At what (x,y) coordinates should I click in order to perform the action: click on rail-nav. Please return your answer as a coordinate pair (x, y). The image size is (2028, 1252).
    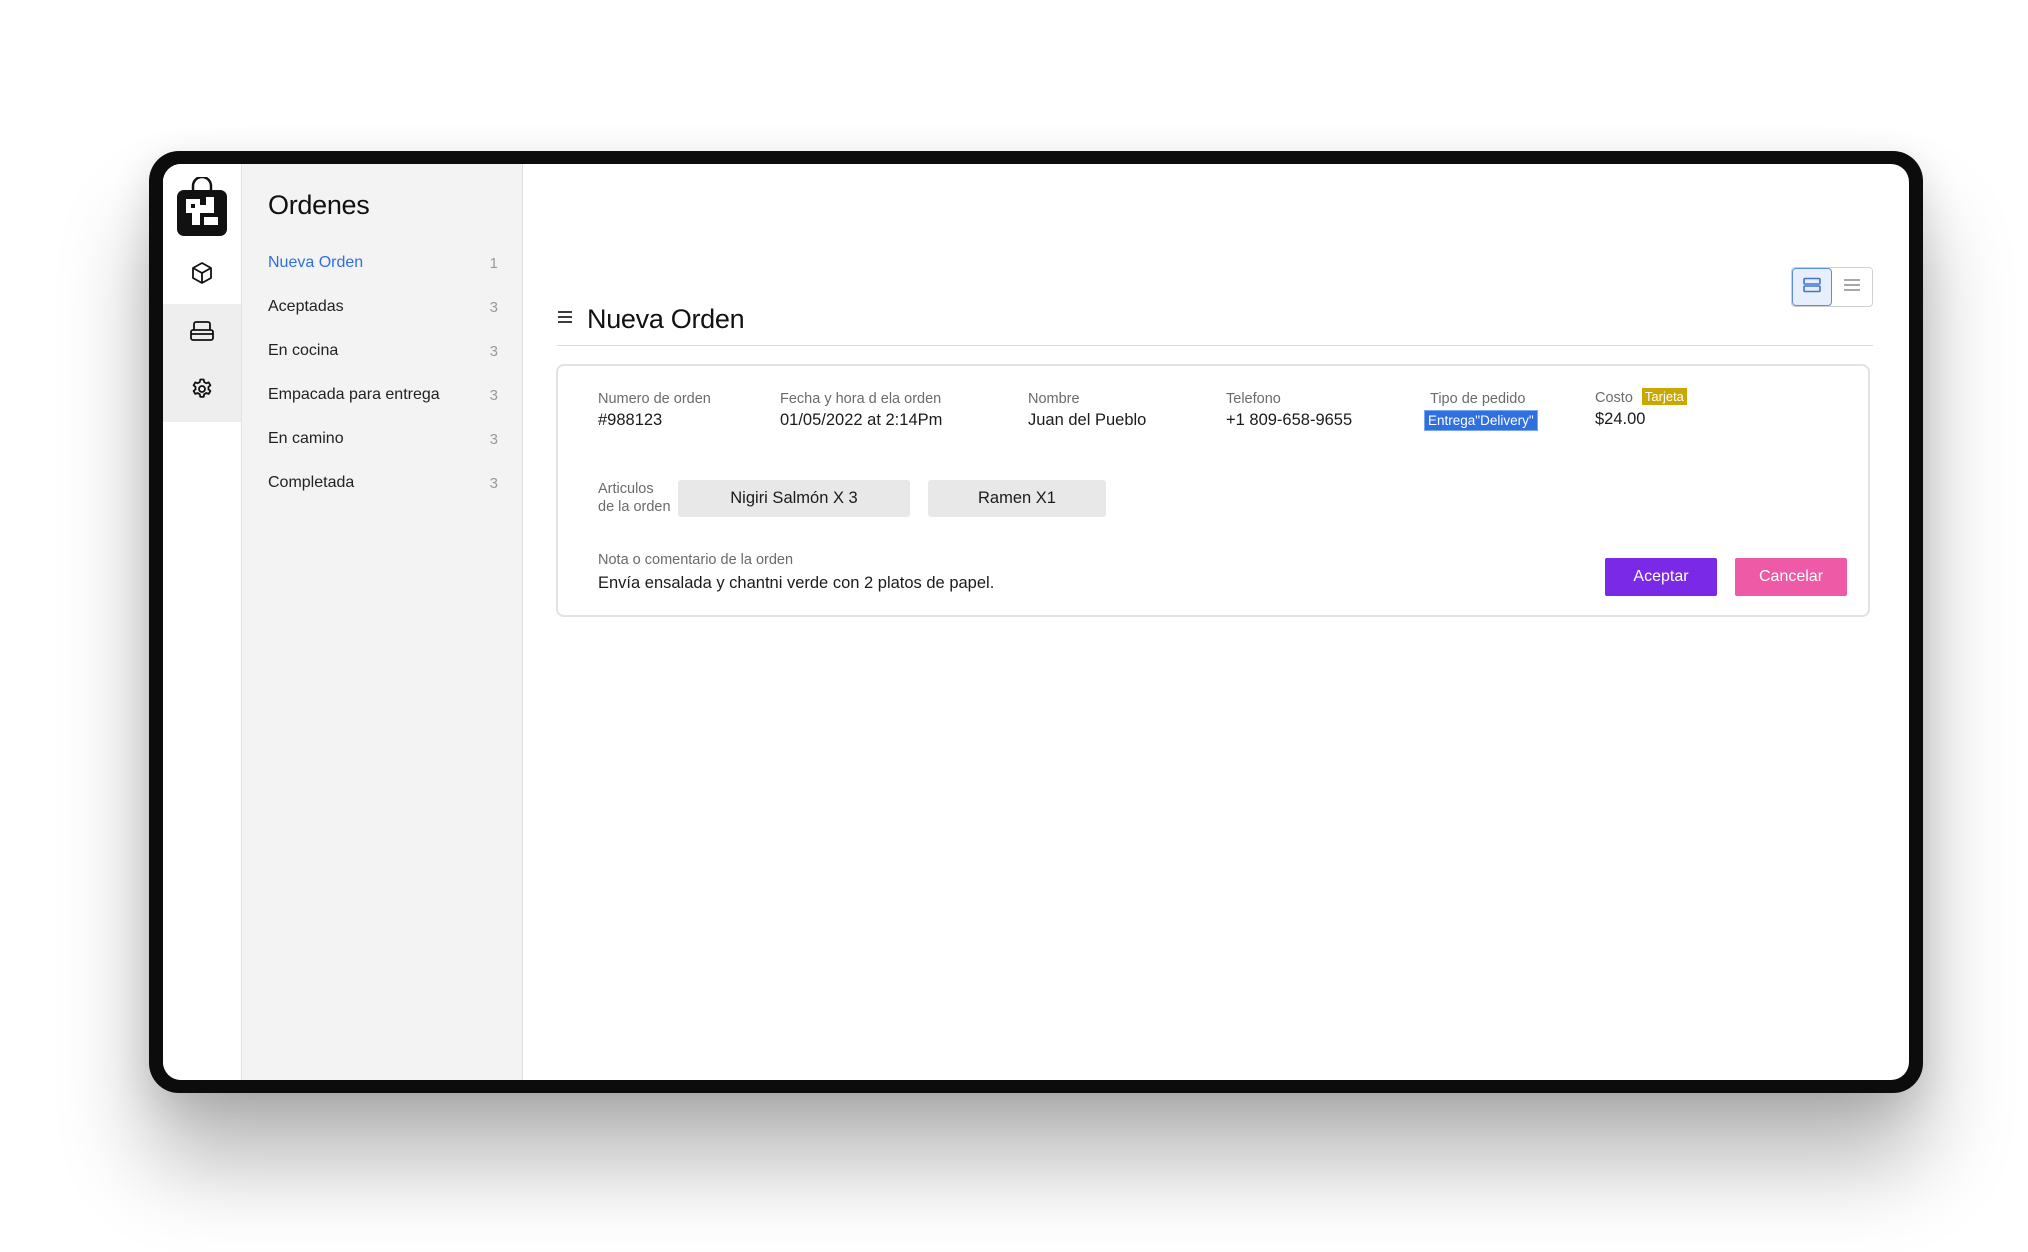
    Looking at the image, I should click on (202, 334).